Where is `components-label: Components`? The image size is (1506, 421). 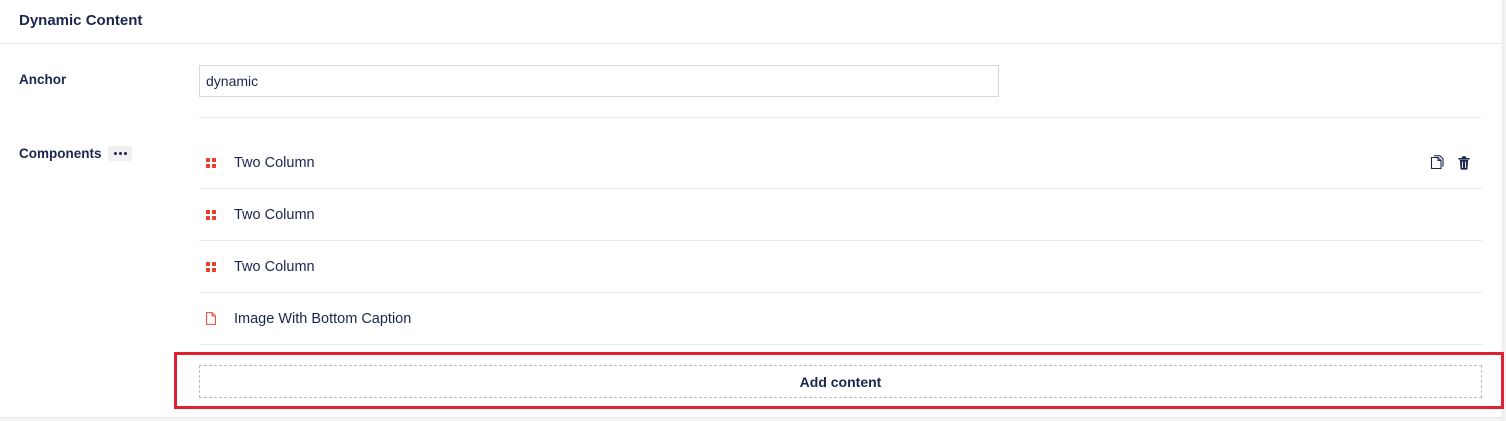 components-label: Components is located at coordinates (60, 153).